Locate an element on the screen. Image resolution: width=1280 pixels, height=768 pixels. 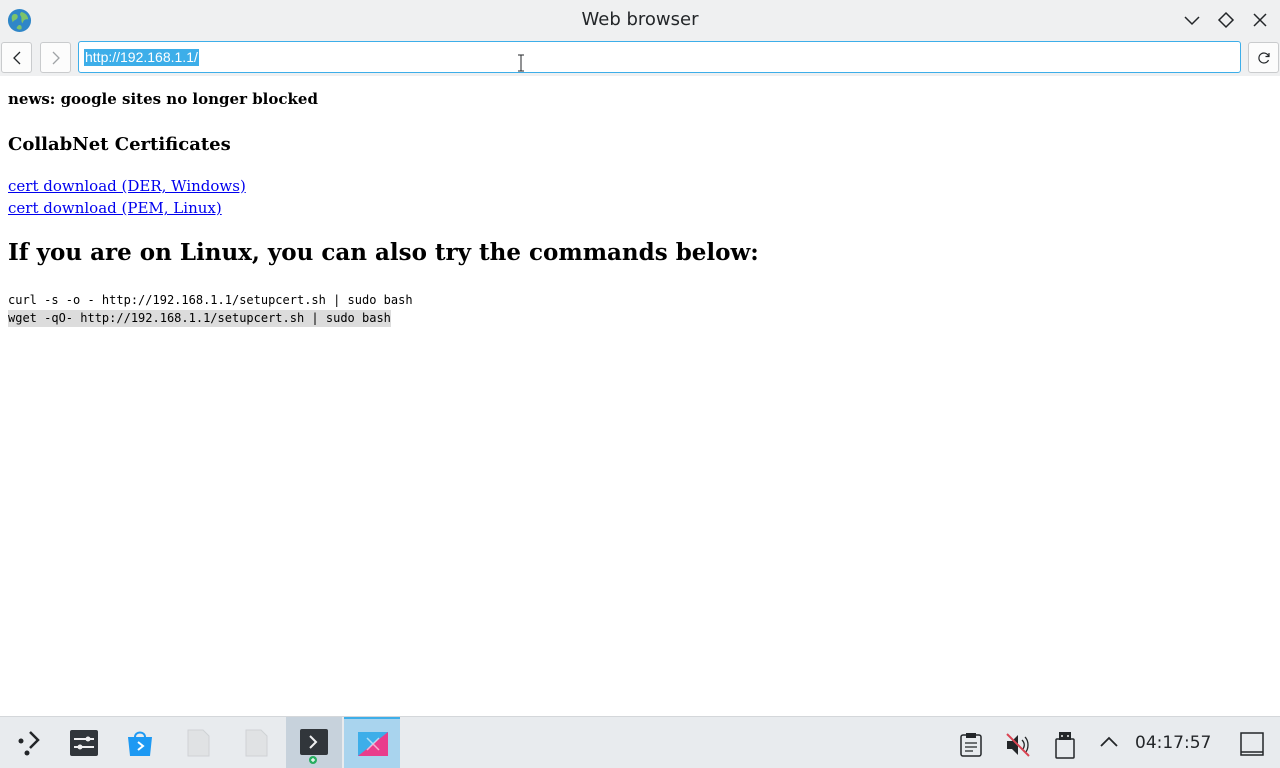
chevron-left-icon is located at coordinates (17, 58).